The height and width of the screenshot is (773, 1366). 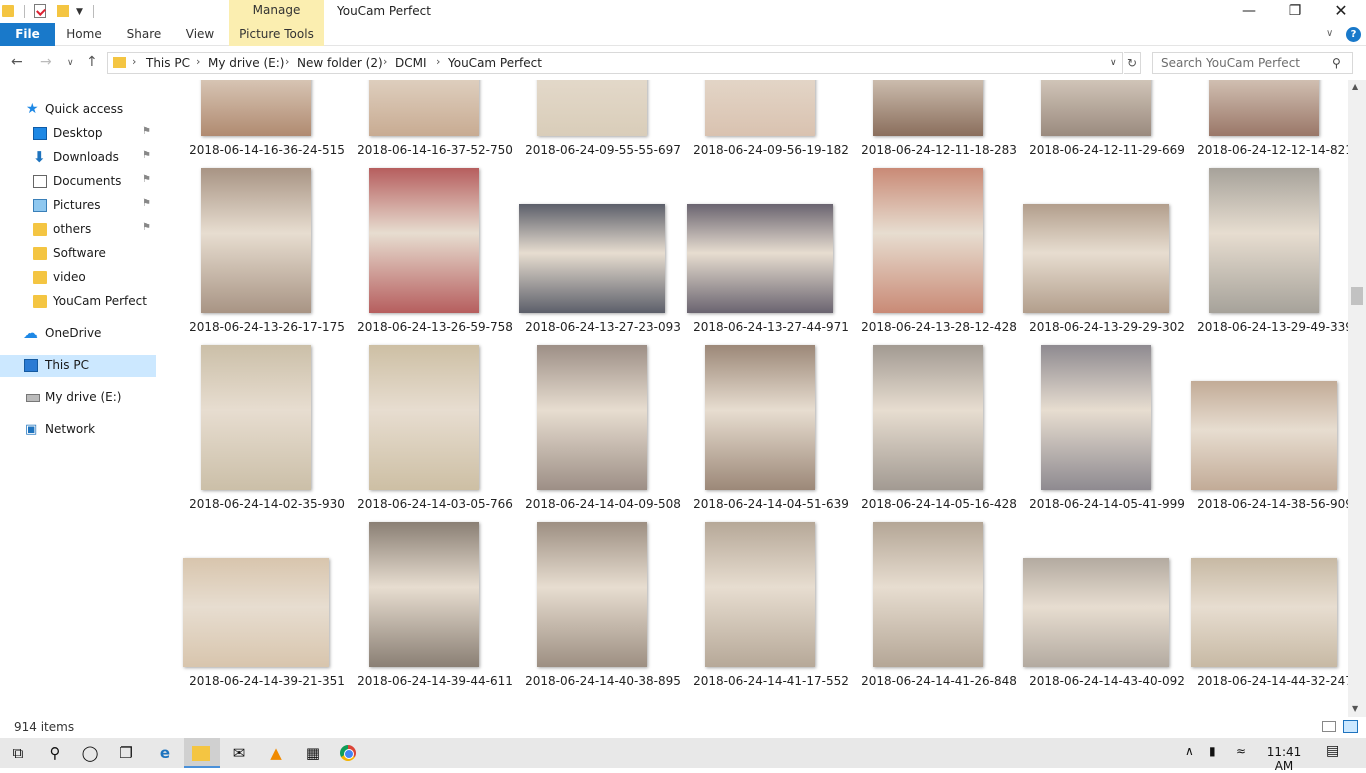 What do you see at coordinates (313, 753) in the screenshot?
I see `photos-icon: ▦` at bounding box center [313, 753].